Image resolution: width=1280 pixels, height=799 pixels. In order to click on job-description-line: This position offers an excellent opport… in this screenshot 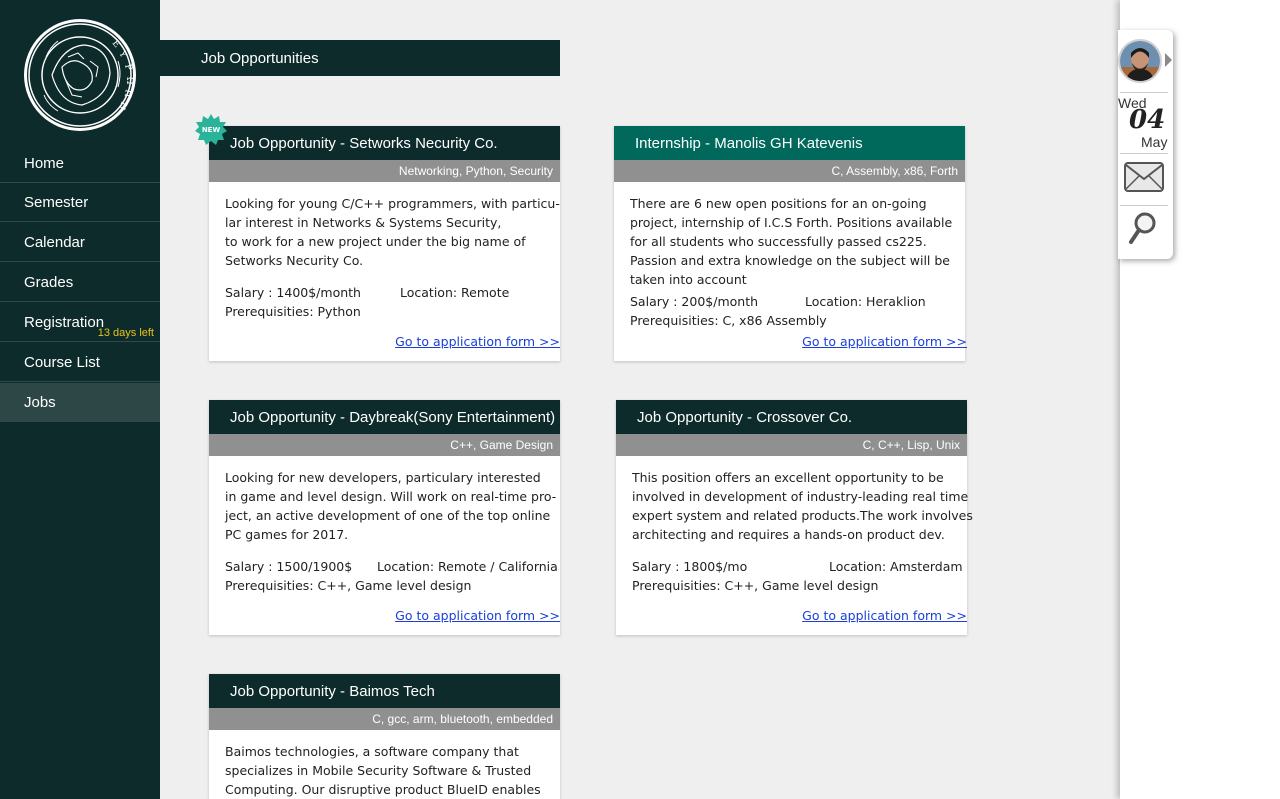, I will do `click(788, 477)`.